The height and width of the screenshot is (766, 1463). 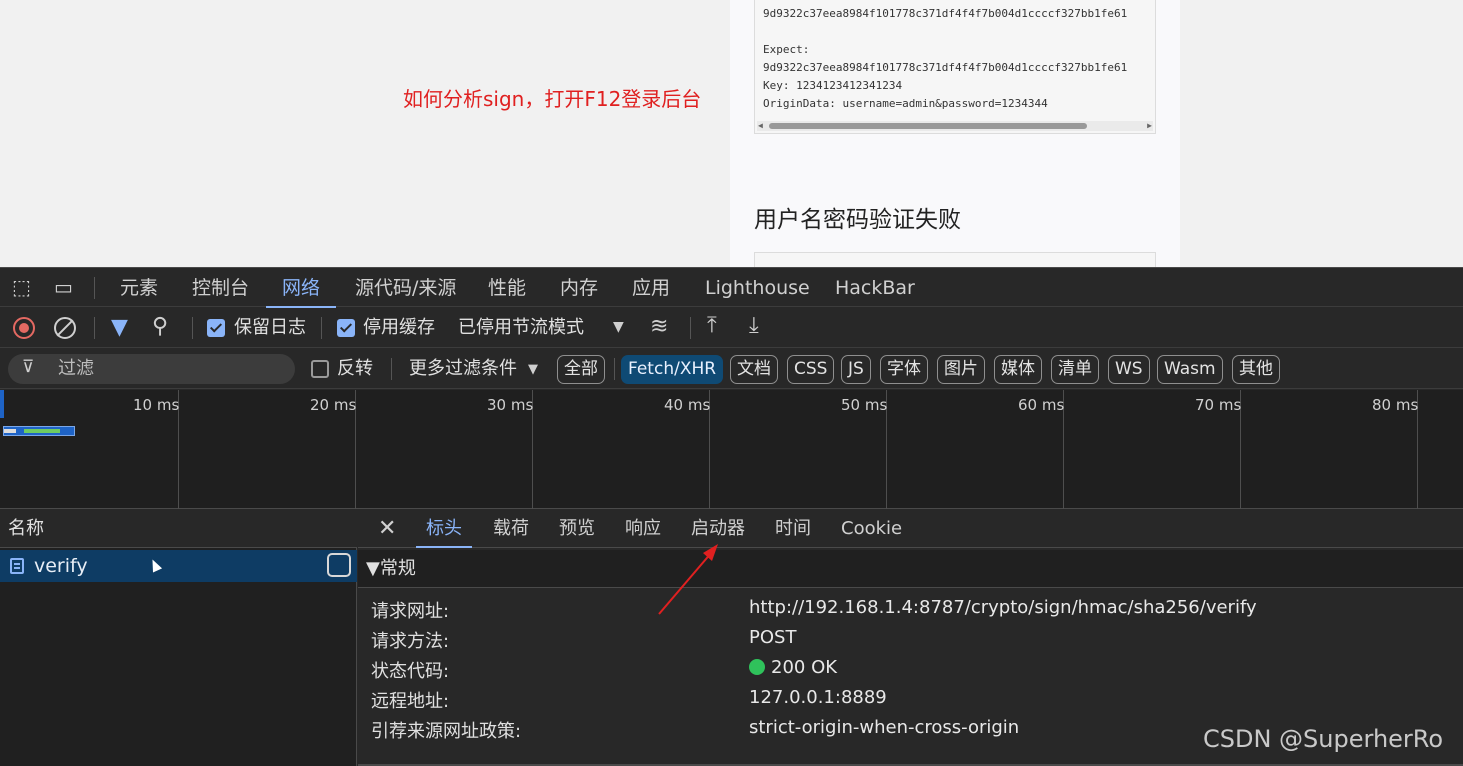 I want to click on tick-label: 30 ms, so click(x=510, y=405).